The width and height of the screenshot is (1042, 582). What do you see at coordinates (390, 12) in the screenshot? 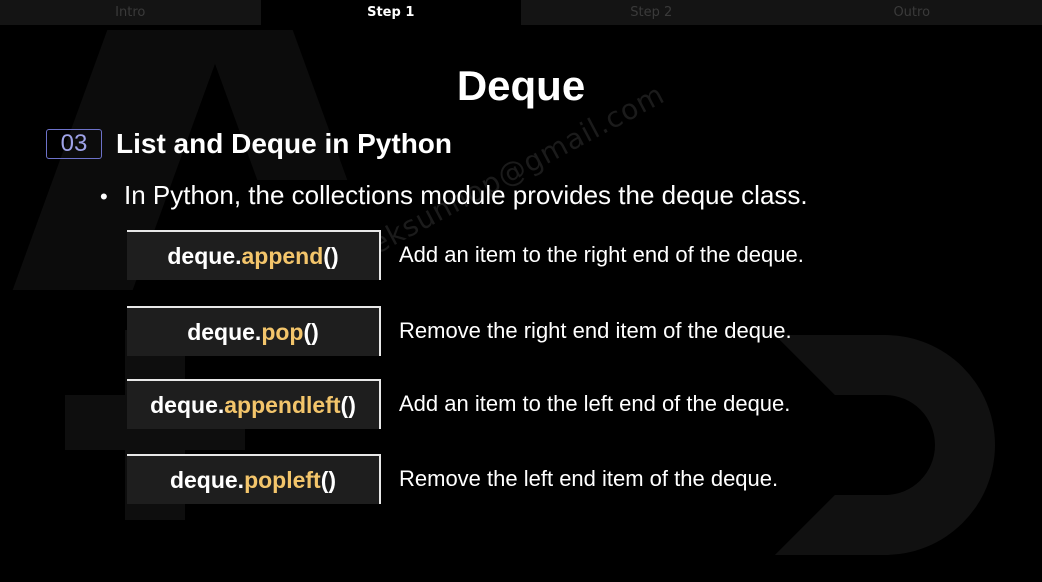
I see `tab-step-1: Step 1` at bounding box center [390, 12].